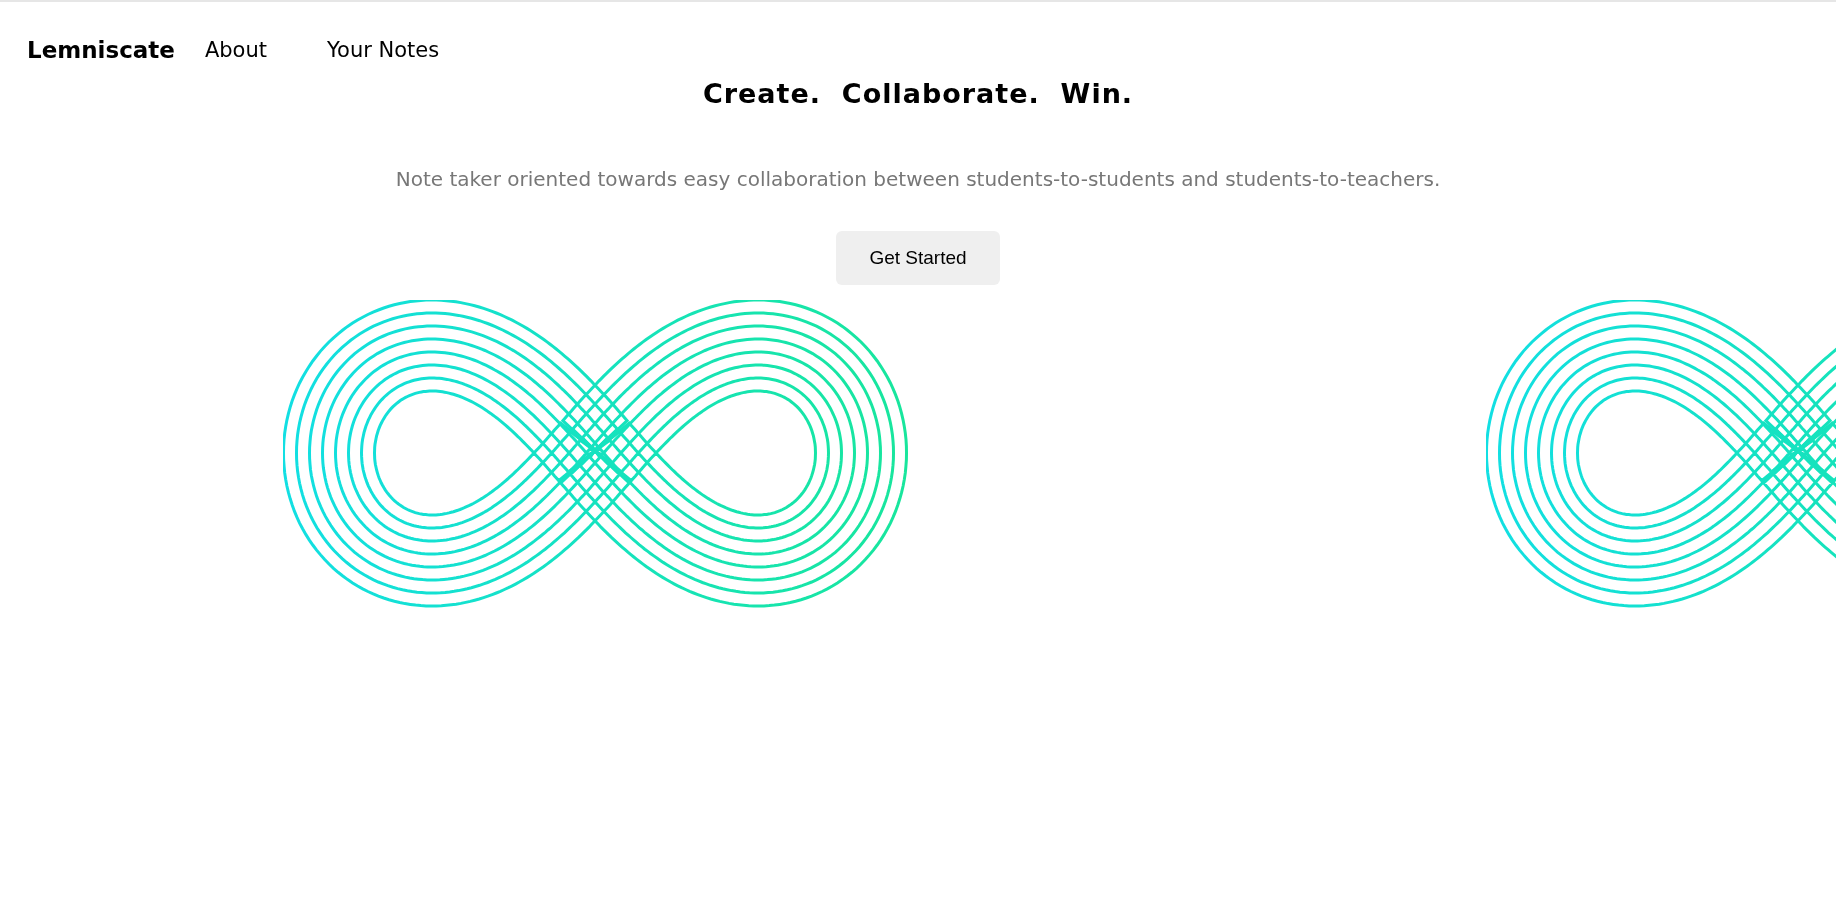 The height and width of the screenshot is (909, 1836). Describe the element at coordinates (383, 50) in the screenshot. I see `nav-link: Your Notes` at that location.